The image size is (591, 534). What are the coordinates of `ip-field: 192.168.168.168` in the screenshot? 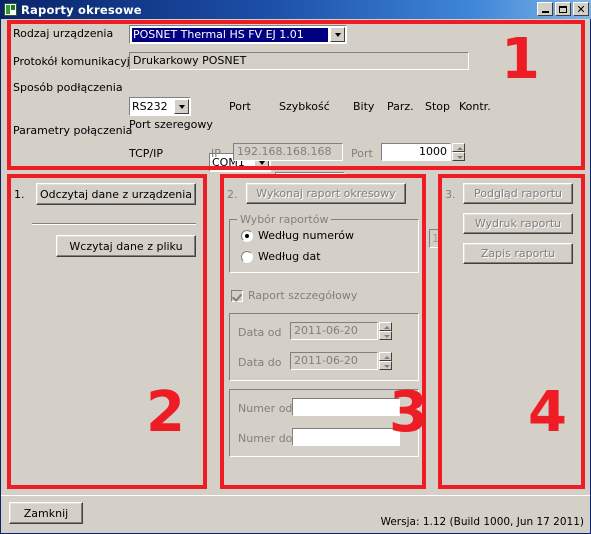 It's located at (288, 152).